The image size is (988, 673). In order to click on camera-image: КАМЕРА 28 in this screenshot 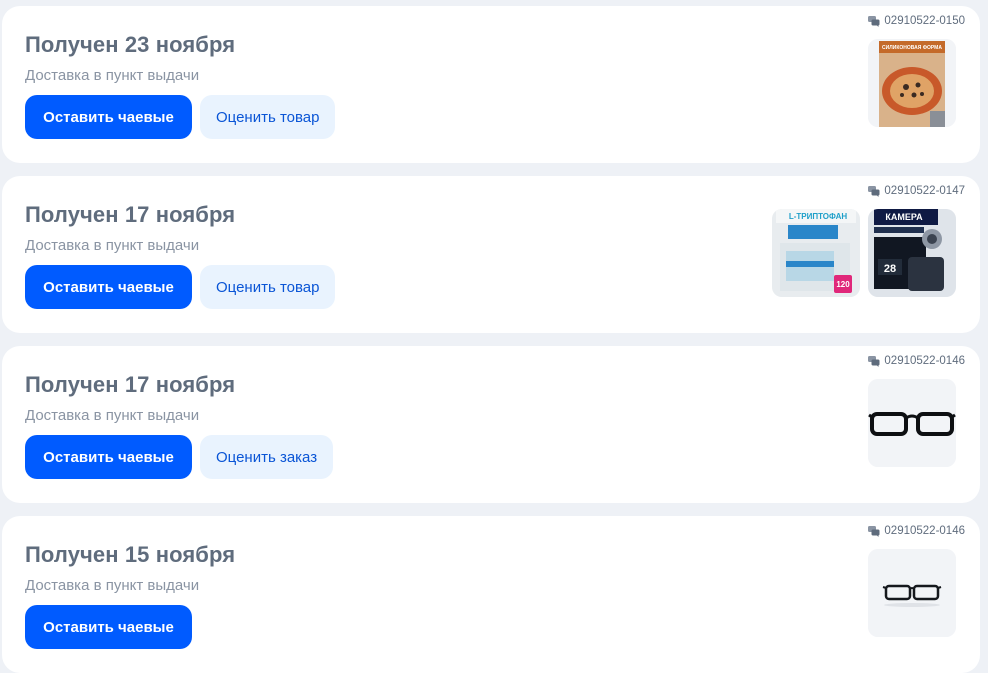, I will do `click(912, 253)`.